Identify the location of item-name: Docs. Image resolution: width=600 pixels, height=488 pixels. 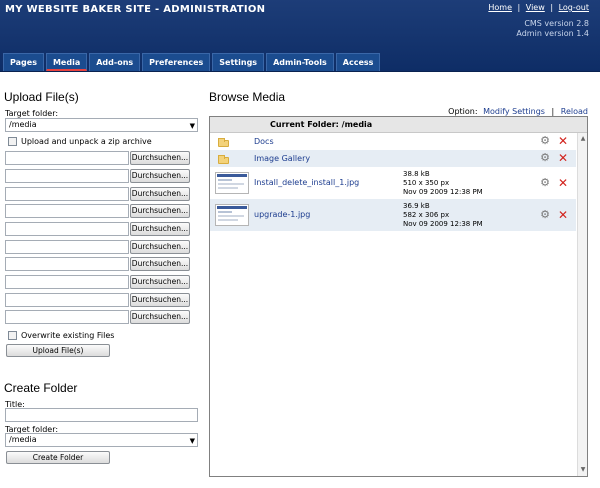
(264, 141).